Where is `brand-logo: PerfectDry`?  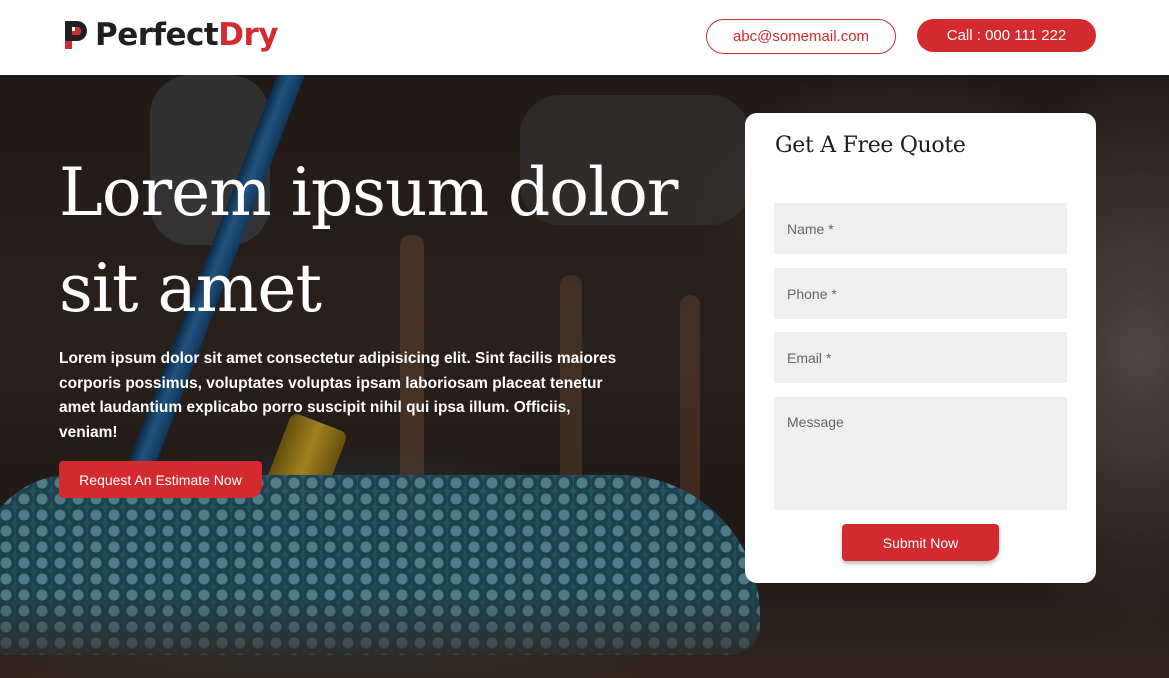
brand-logo: PerfectDry is located at coordinates (170, 35).